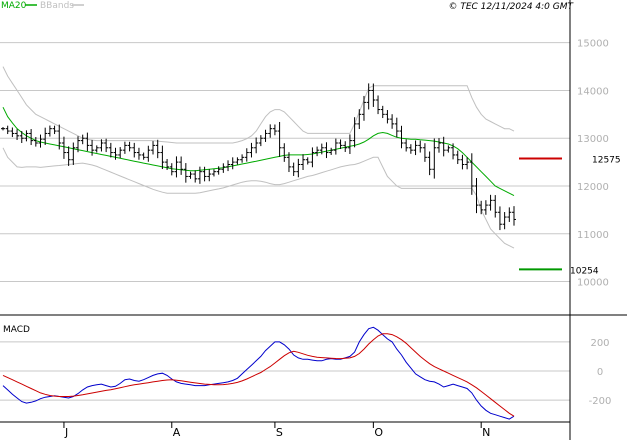 The width and height of the screenshot is (627, 444). Describe the element at coordinates (600, 401) in the screenshot. I see `macd-y-tick-label: -200` at that location.